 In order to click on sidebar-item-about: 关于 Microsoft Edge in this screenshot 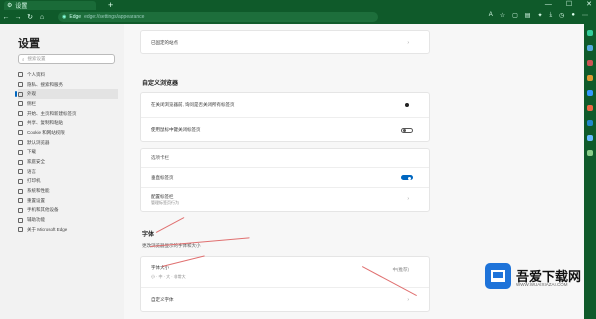, I will do `click(68, 230)`.